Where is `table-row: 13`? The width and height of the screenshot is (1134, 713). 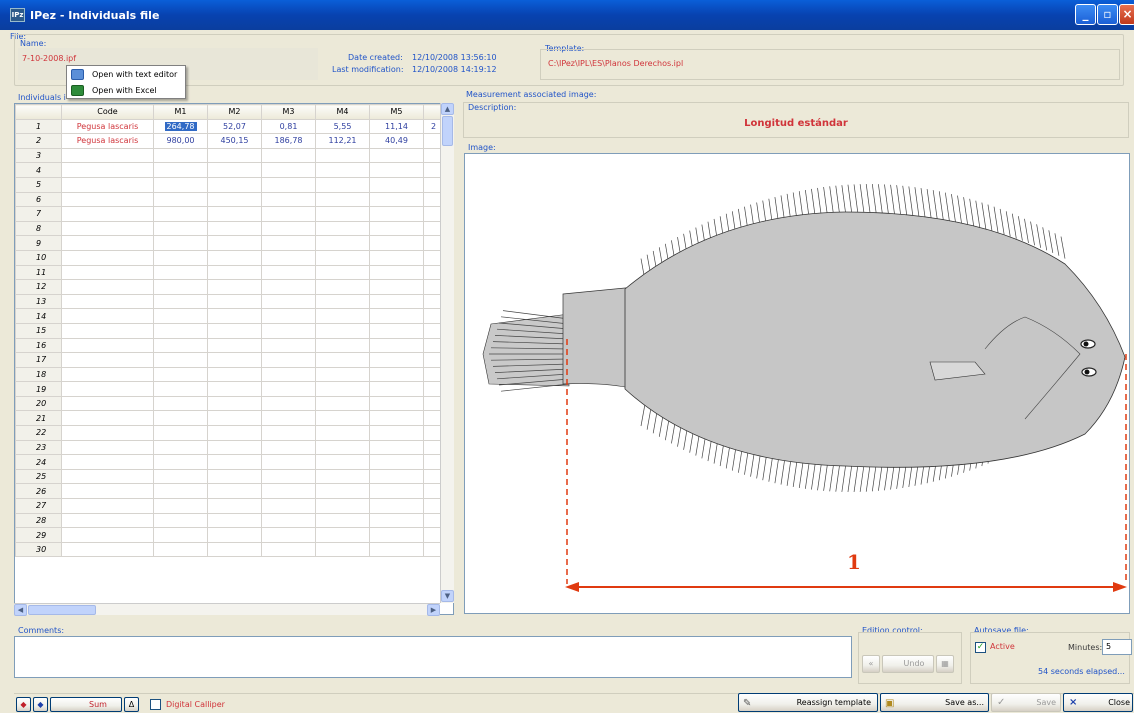 table-row: 13 is located at coordinates (229, 301).